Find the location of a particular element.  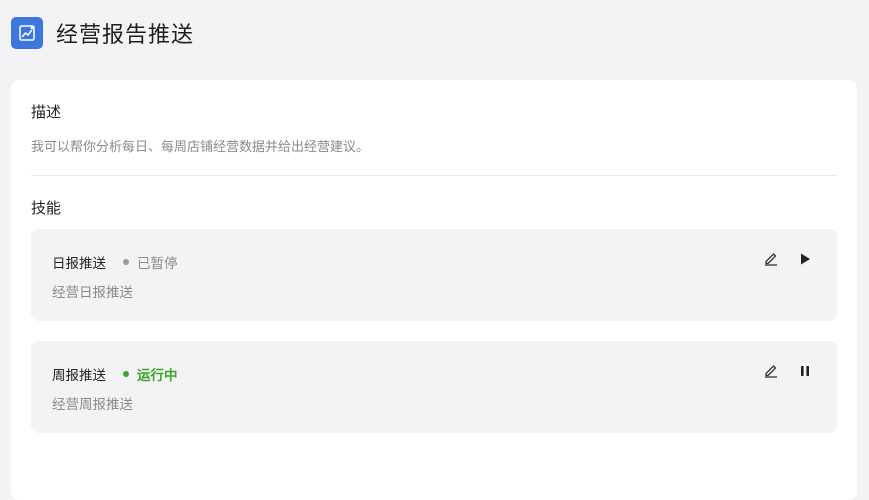

description-text: 我可以帮你分析每日、每周店铺经营数据并给出经营建议。 is located at coordinates (200, 147).